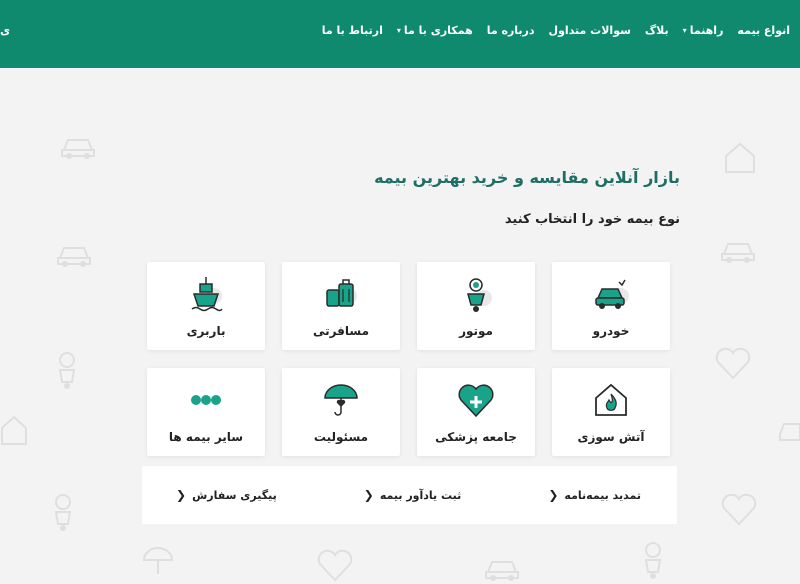 The height and width of the screenshot is (584, 800). I want to click on insurance-card-other: سایر بیمه ها, so click(206, 412).